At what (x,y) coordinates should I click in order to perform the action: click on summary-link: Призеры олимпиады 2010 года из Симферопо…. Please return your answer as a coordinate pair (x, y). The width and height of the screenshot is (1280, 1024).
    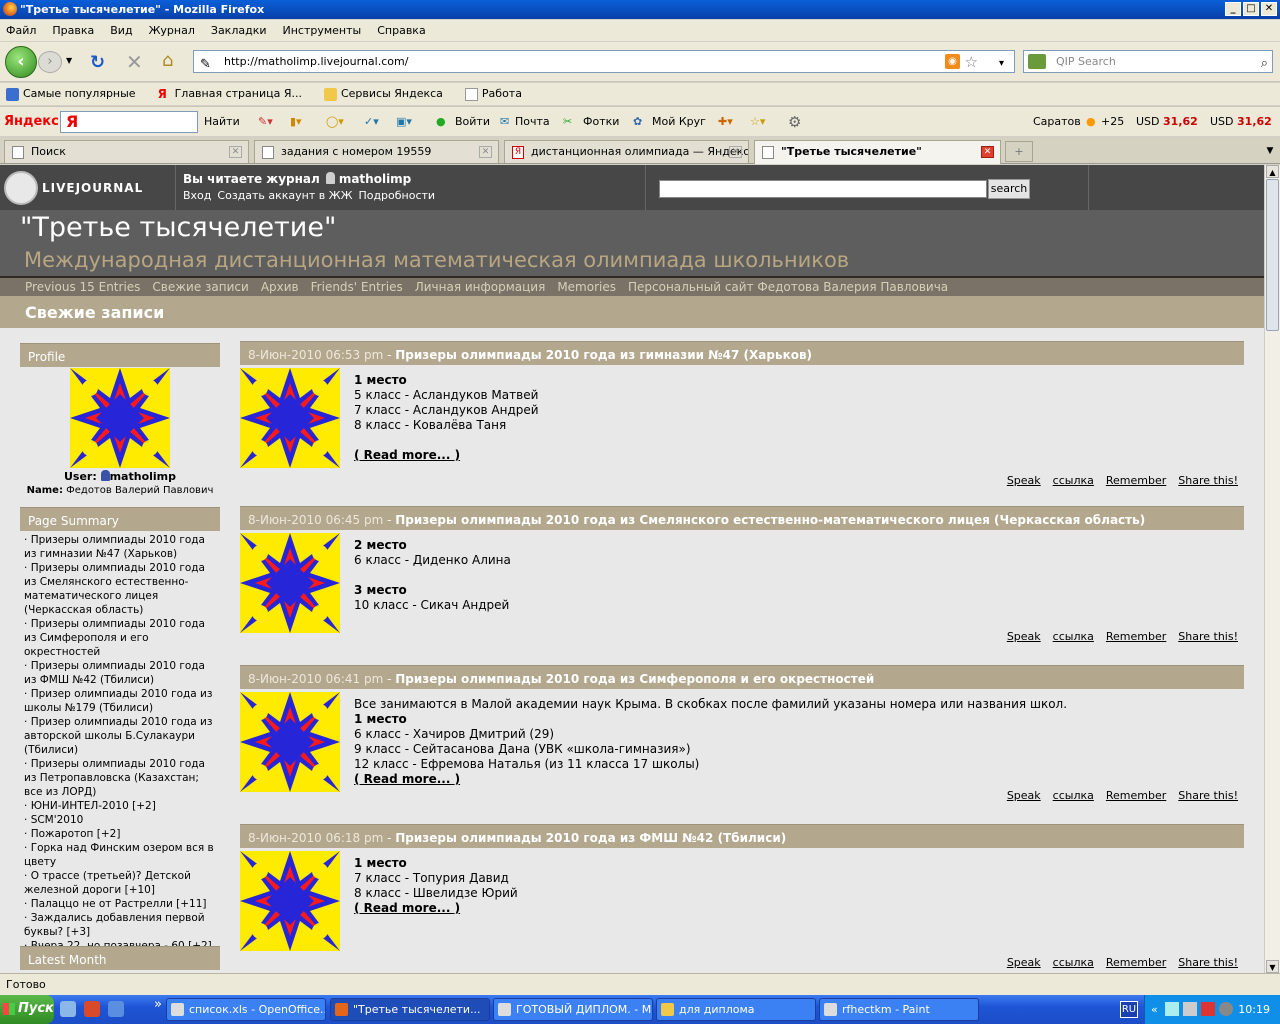
    Looking at the image, I should click on (114, 638).